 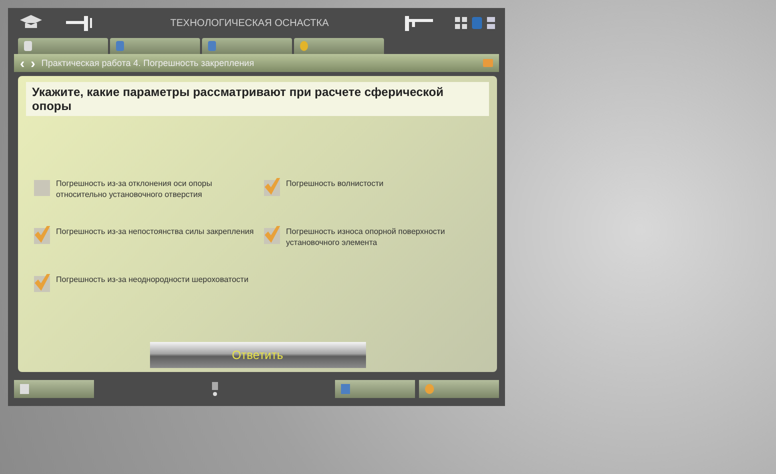 What do you see at coordinates (461, 23) in the screenshot?
I see `grid-icon` at bounding box center [461, 23].